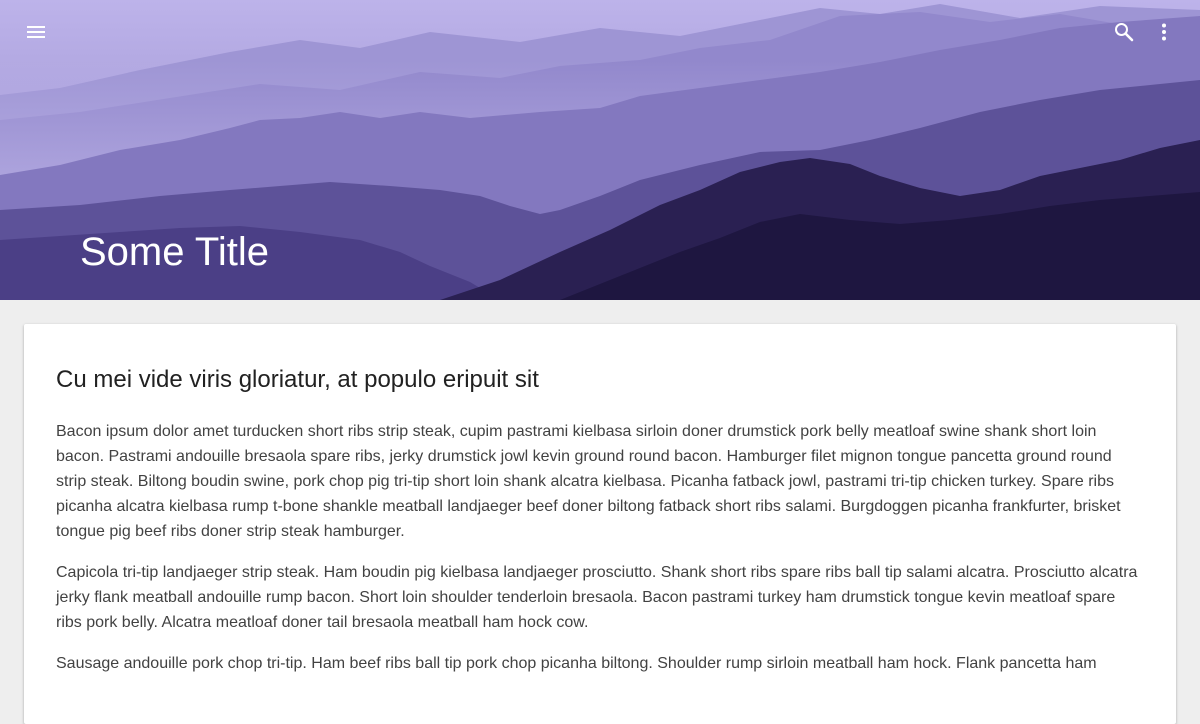 The image size is (1200, 724). I want to click on menu-button, so click(36, 32).